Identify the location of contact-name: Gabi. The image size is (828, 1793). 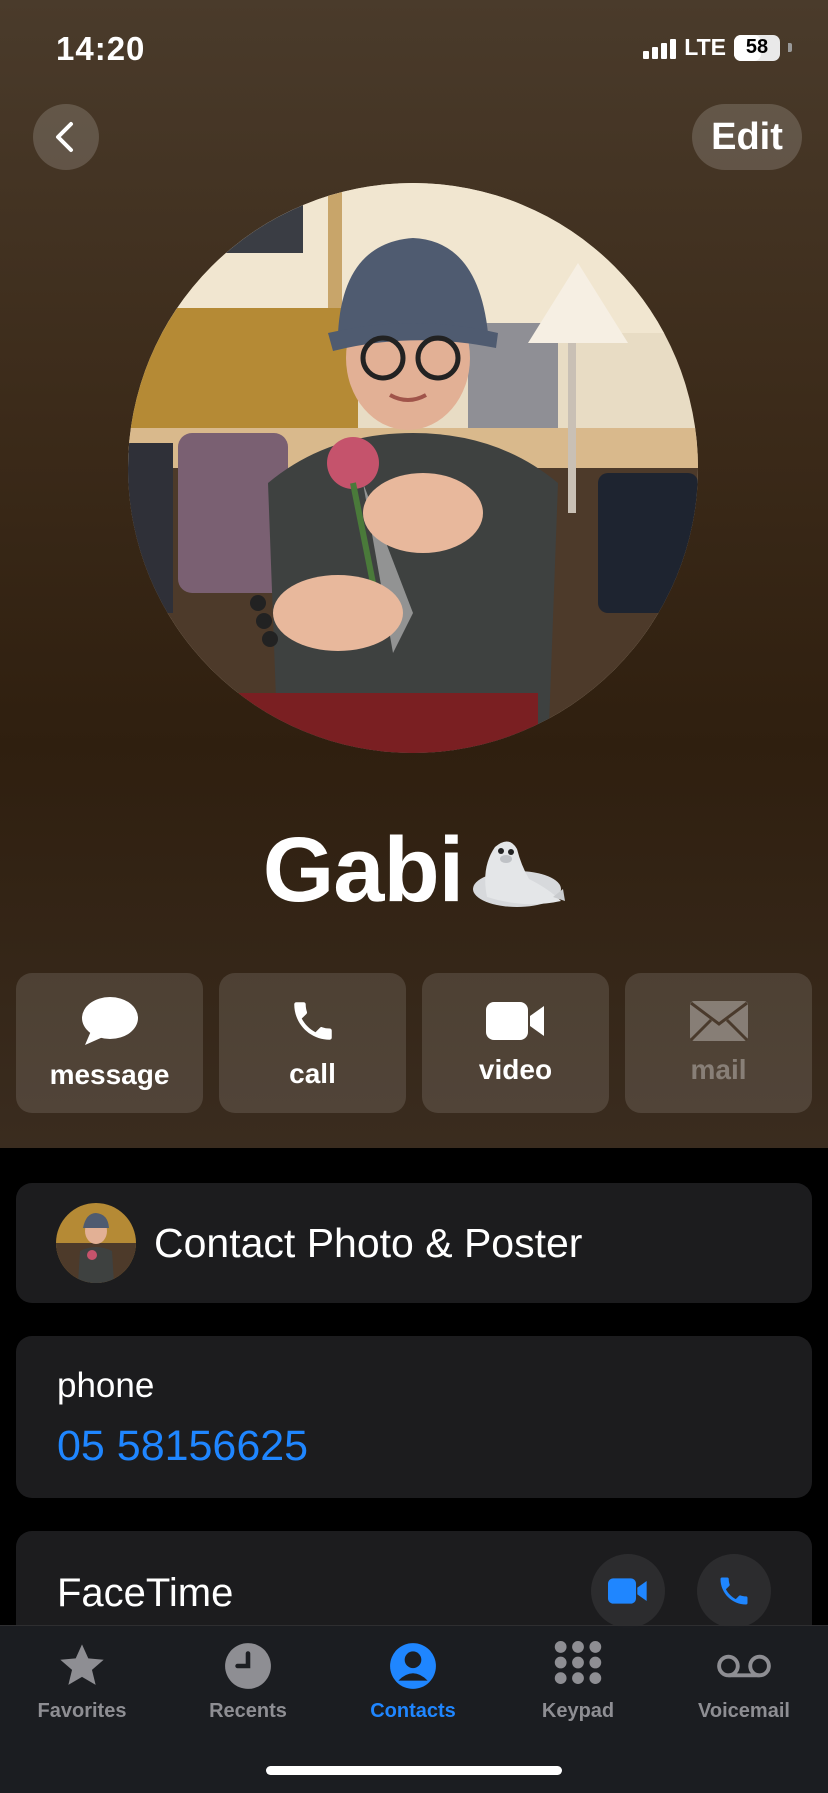
(363, 870).